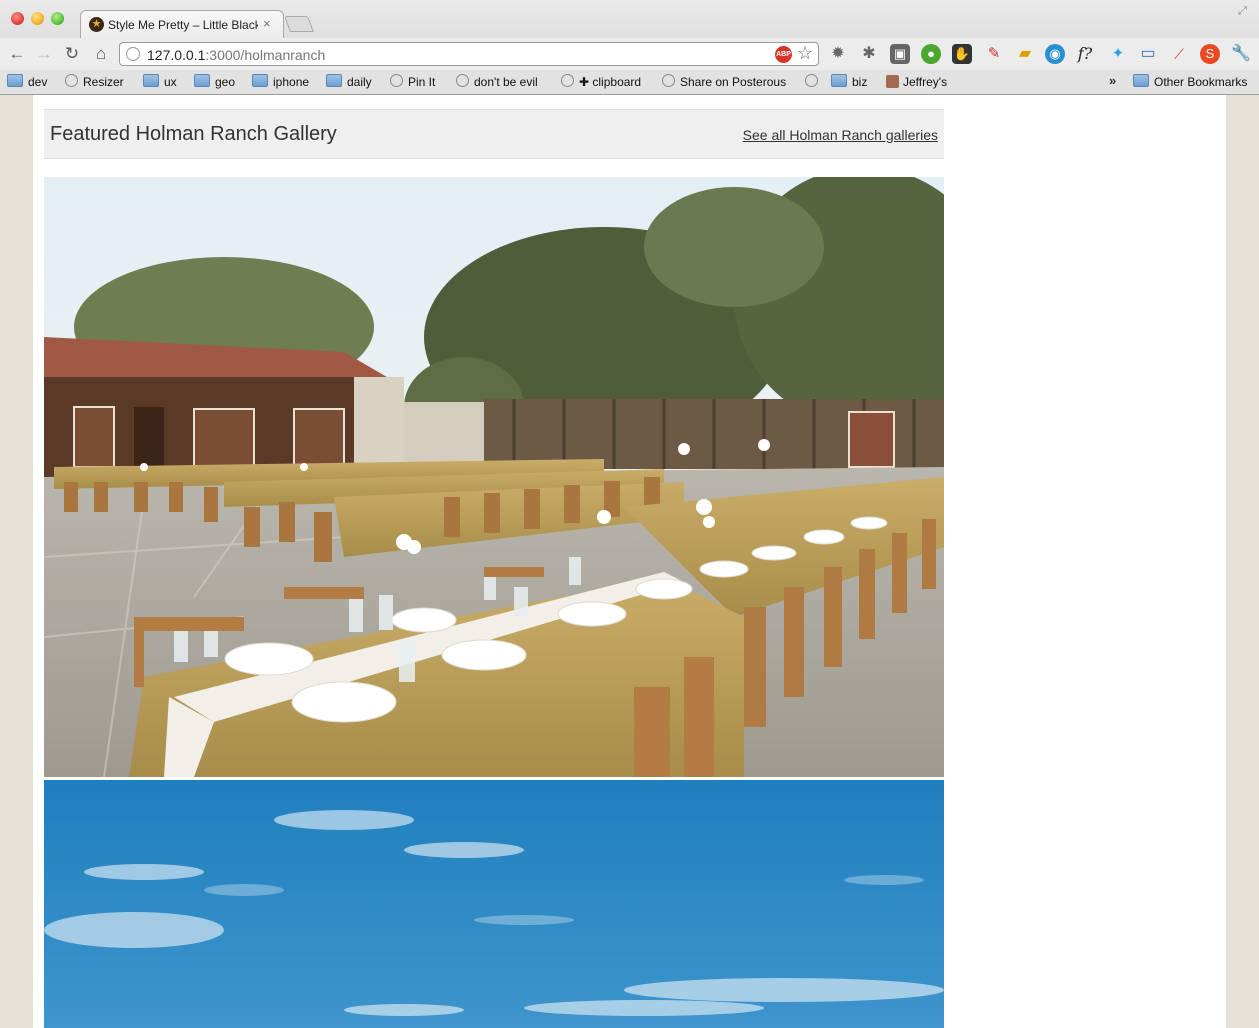 This screenshot has height=1028, width=1259. I want to click on green-circle-icon: ●, so click(931, 54).